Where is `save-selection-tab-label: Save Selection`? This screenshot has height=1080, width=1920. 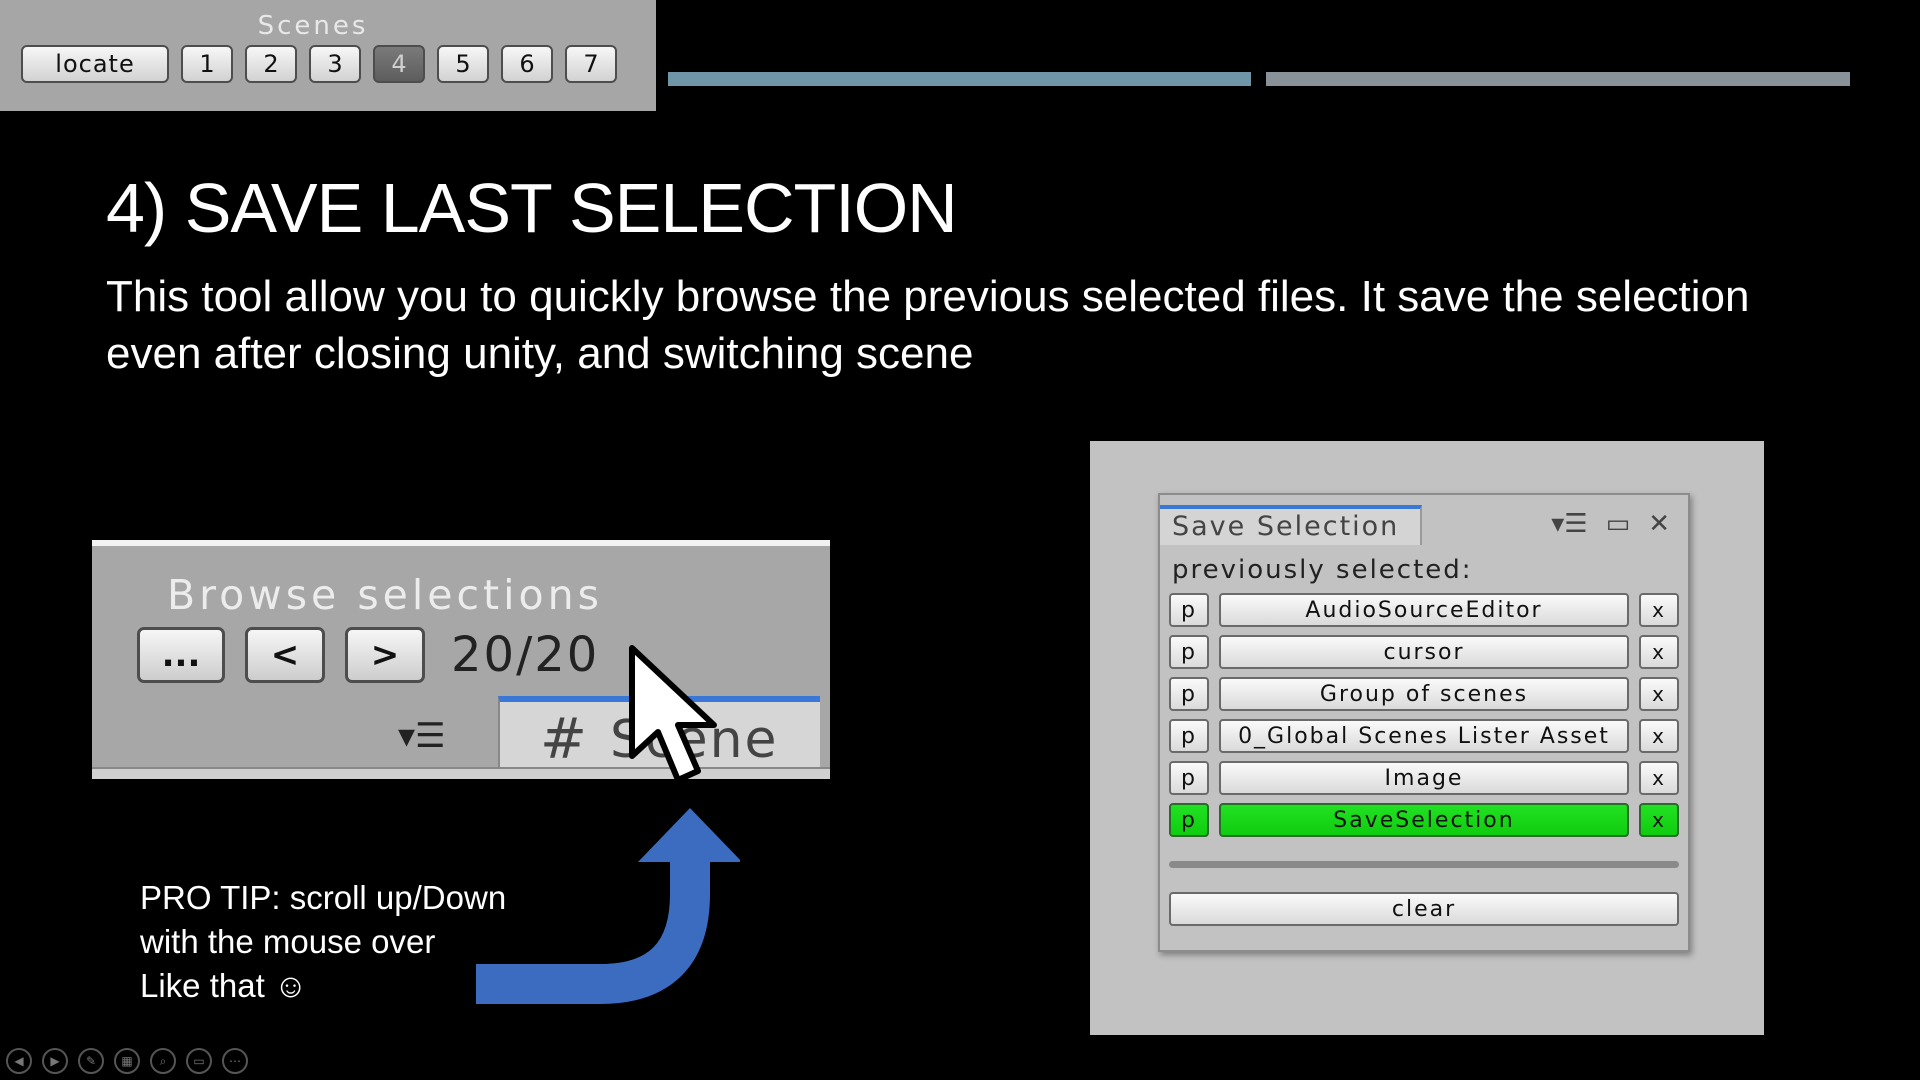 save-selection-tab-label: Save Selection is located at coordinates (1286, 526).